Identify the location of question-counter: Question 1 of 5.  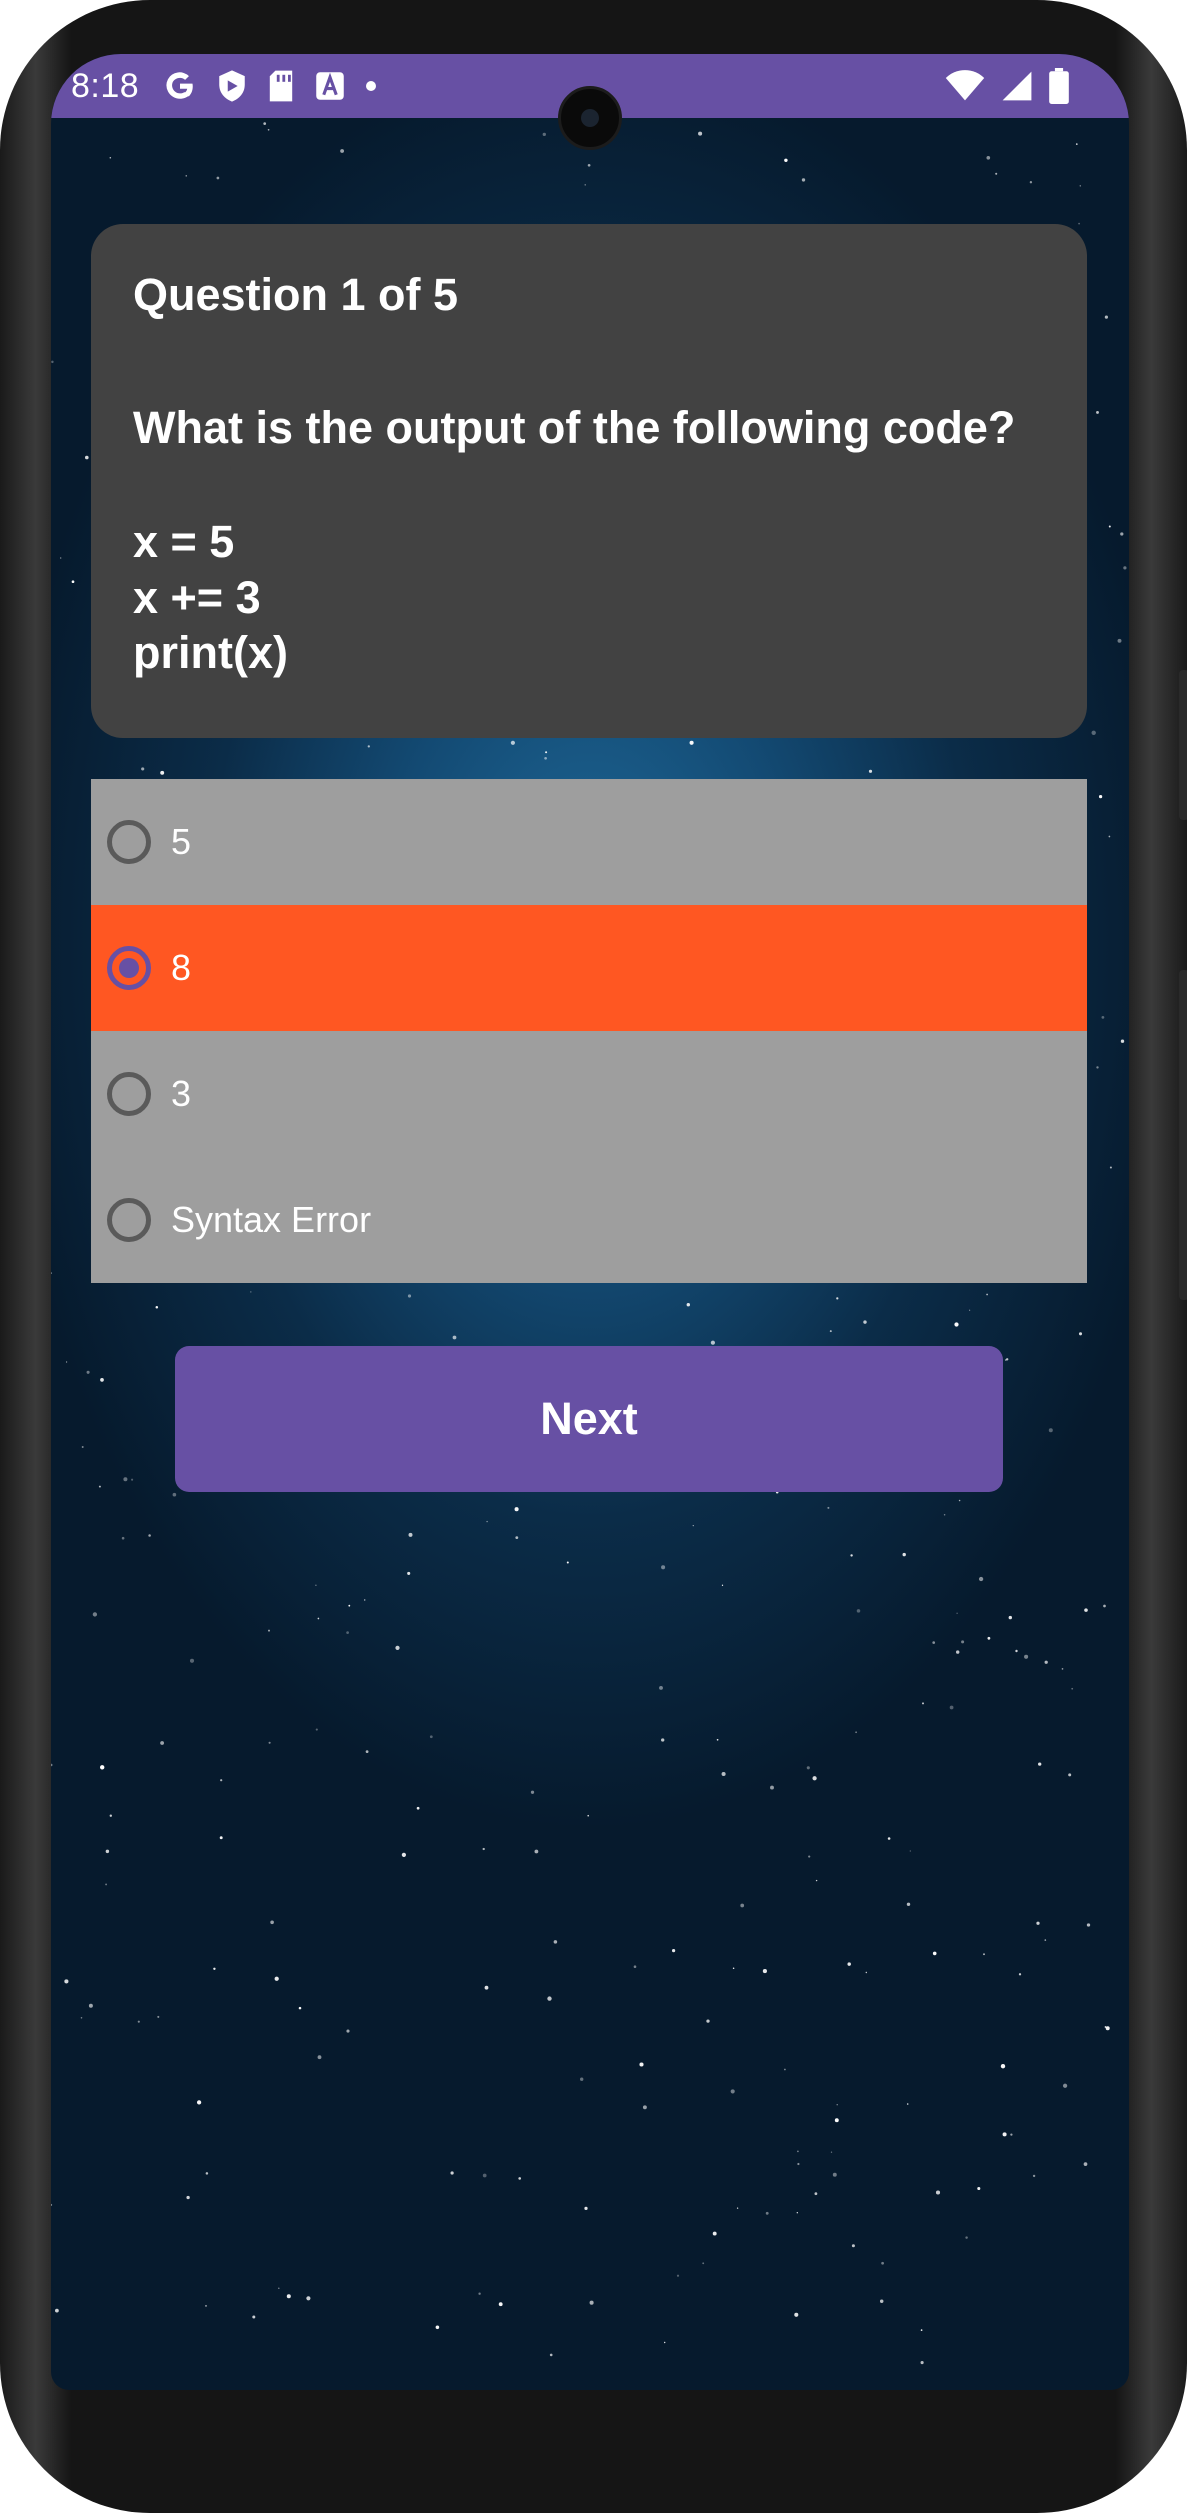
(296, 294).